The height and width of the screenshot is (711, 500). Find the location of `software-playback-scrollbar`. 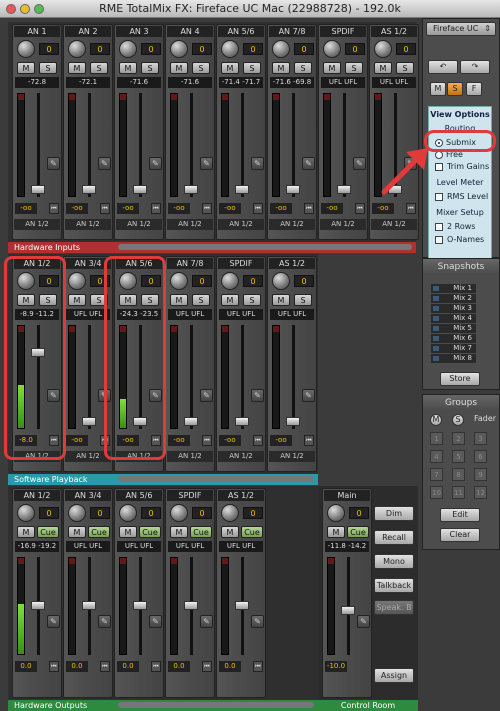

software-playback-scrollbar is located at coordinates (216, 479).